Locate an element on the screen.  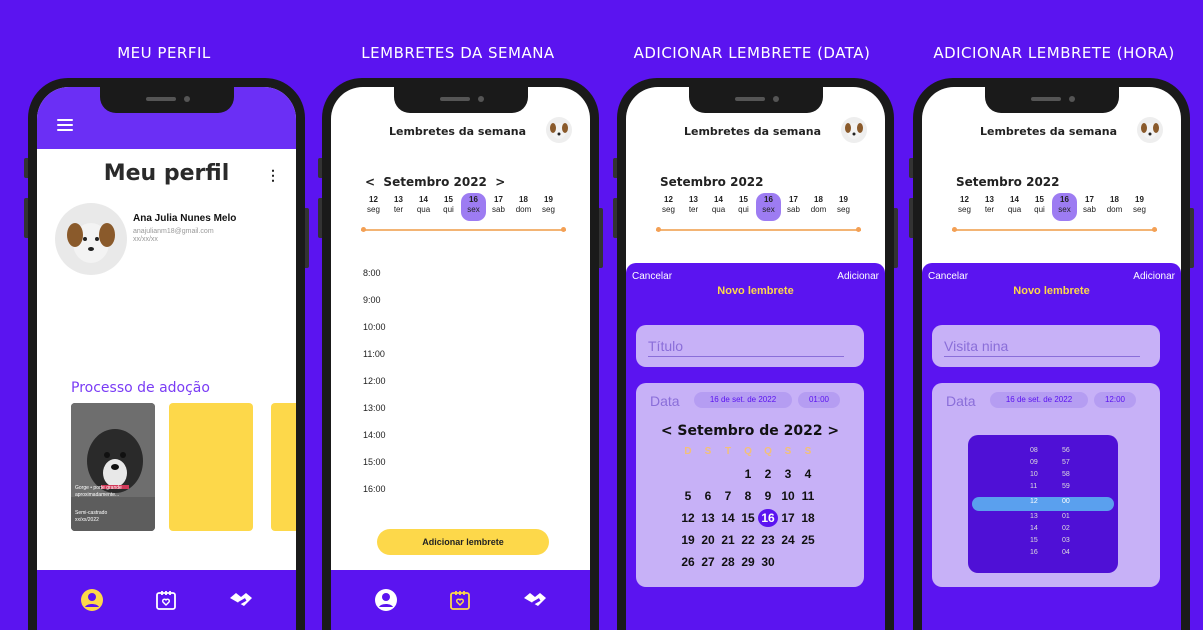
calendar-month-selector: < Setembro de 2022 > is located at coordinates (750, 431).